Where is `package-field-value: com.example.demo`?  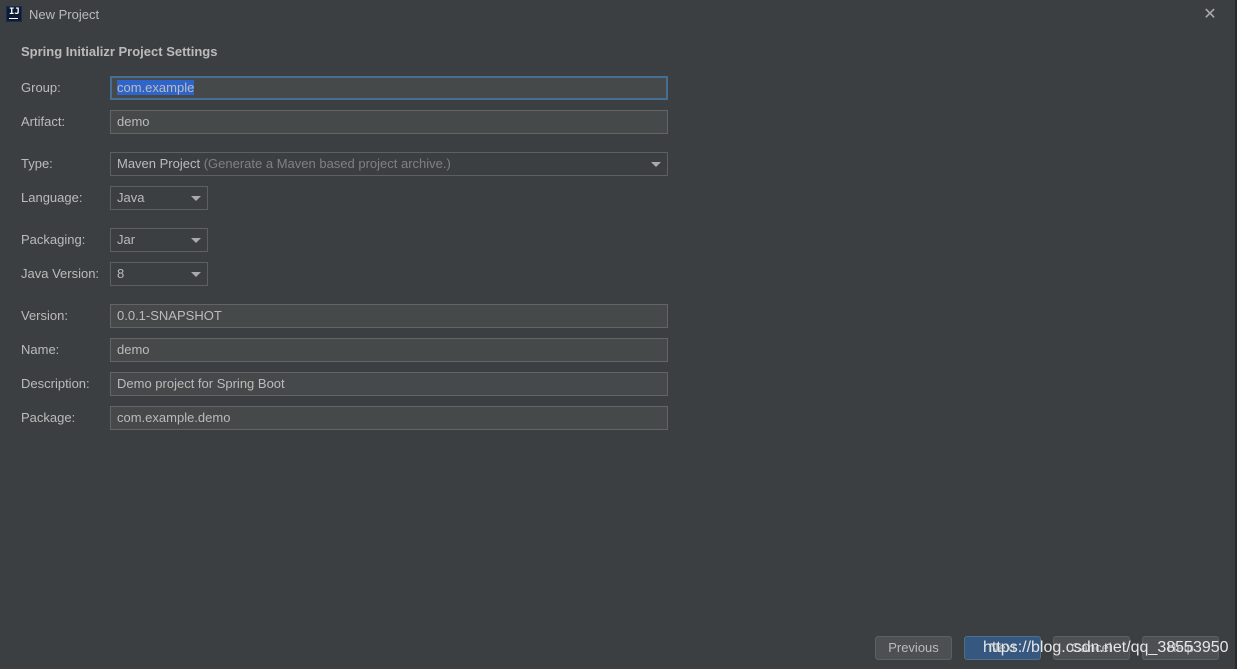
package-field-value: com.example.demo is located at coordinates (174, 417).